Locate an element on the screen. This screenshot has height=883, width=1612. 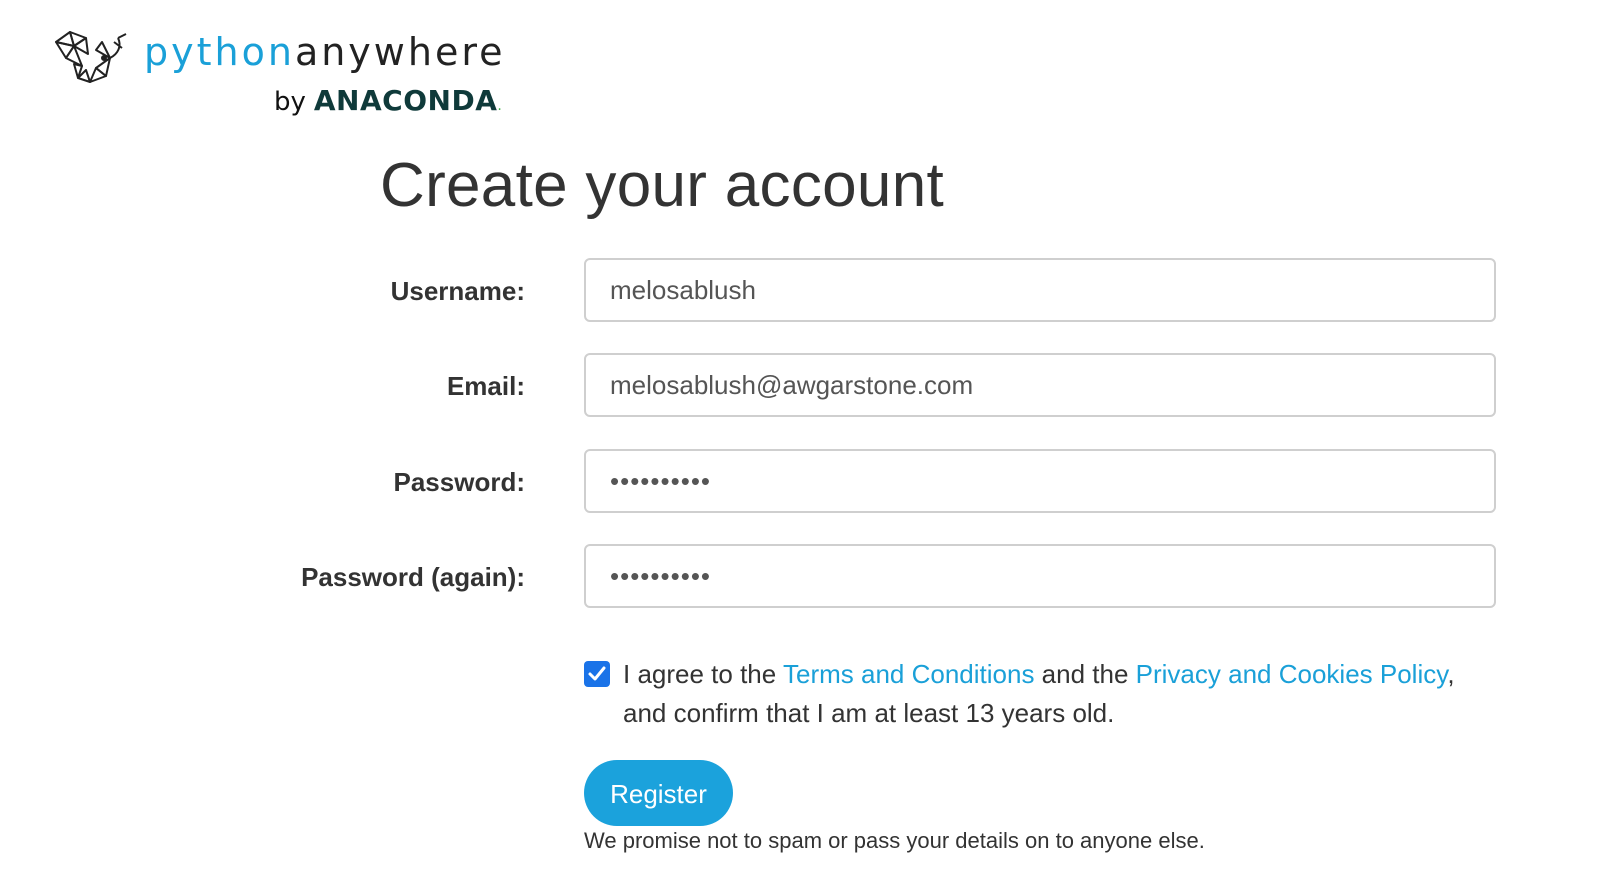
password-again-row: Password (again): is located at coordinates (806, 577).